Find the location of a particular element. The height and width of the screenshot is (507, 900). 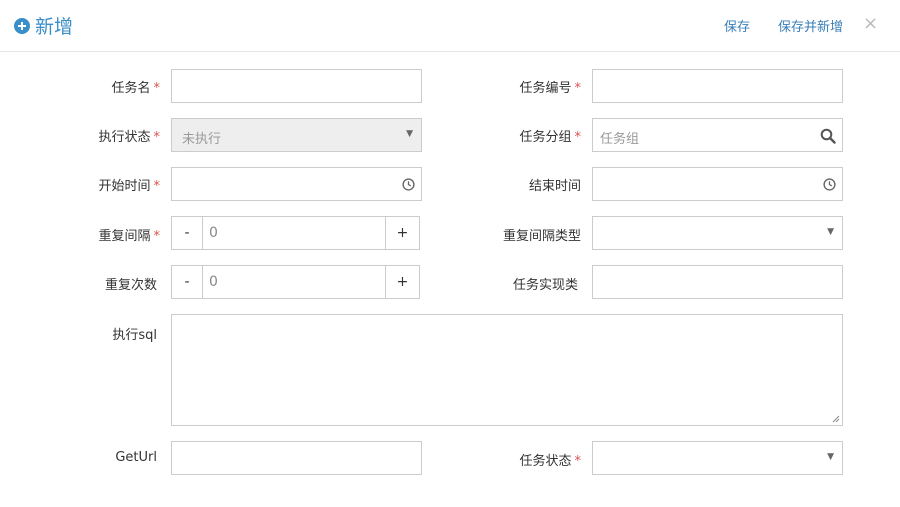

end-time-input is located at coordinates (717, 184).